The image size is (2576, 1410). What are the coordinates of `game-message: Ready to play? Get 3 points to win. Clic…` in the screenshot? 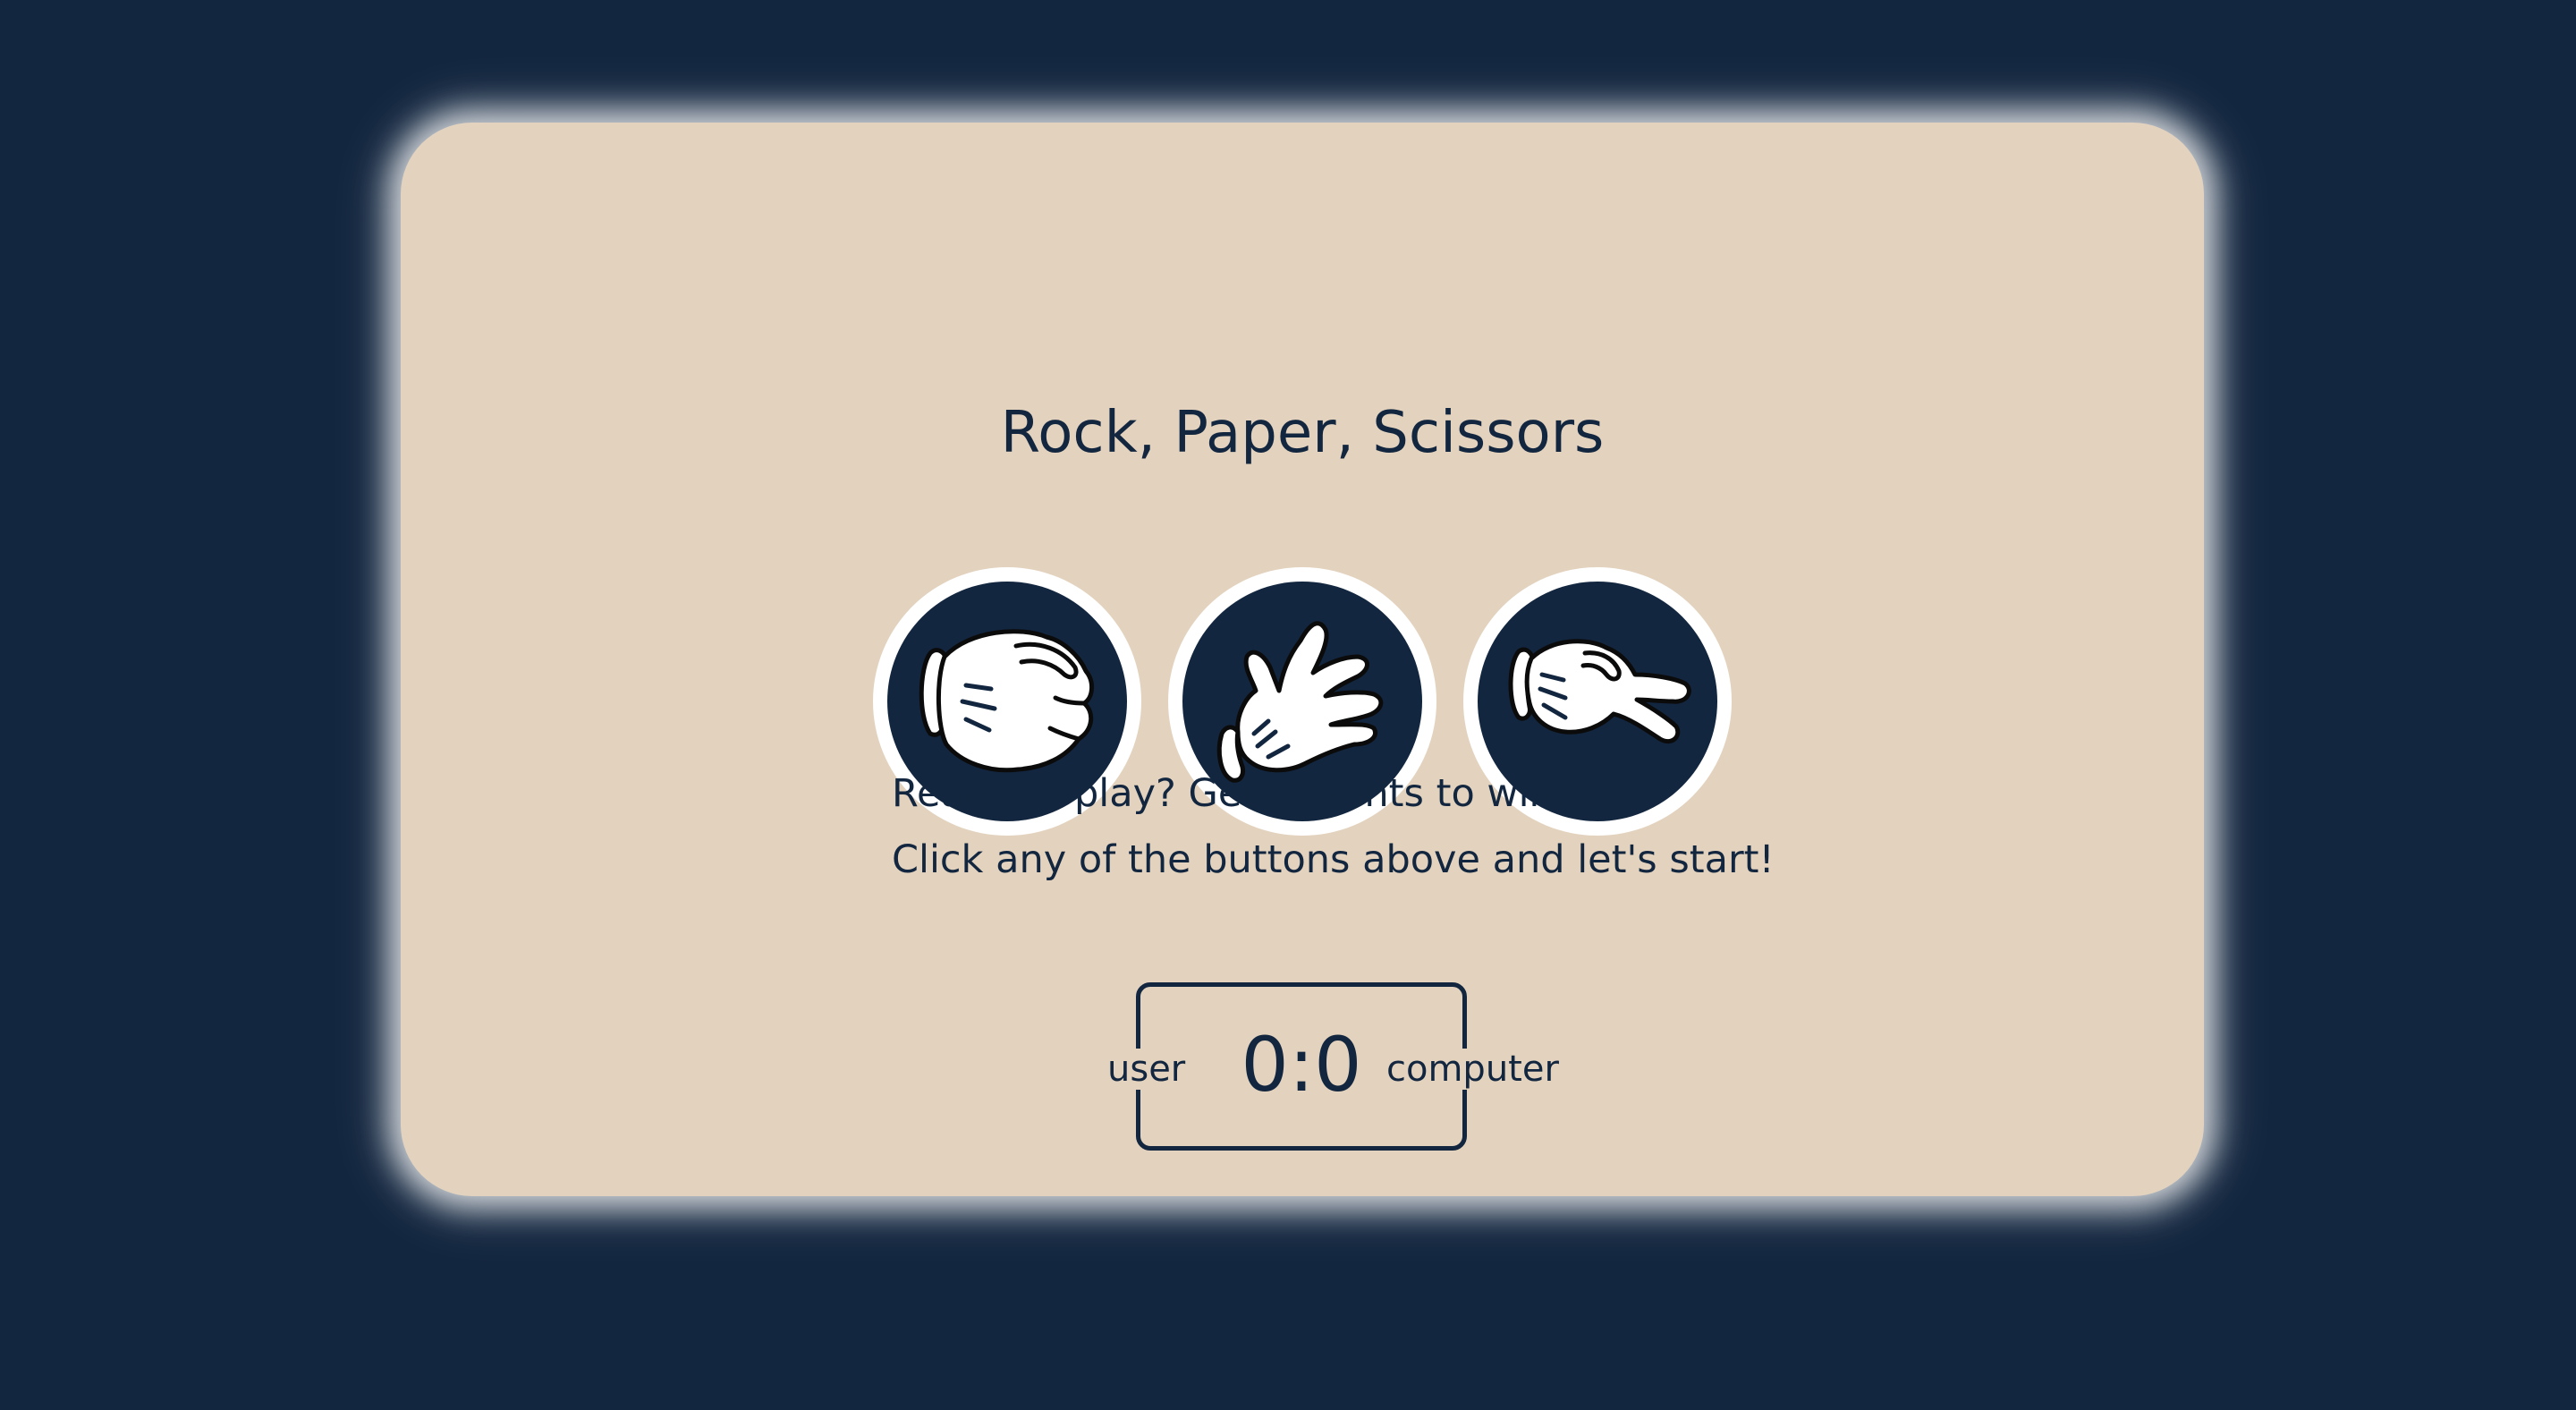 It's located at (1333, 827).